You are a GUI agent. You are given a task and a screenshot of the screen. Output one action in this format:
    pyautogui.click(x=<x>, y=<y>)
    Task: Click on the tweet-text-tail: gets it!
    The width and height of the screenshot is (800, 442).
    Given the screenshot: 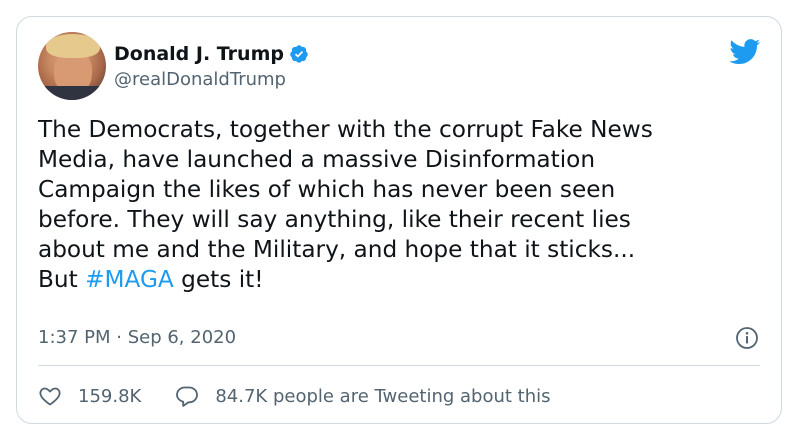 What is the action you would take?
    pyautogui.click(x=218, y=279)
    